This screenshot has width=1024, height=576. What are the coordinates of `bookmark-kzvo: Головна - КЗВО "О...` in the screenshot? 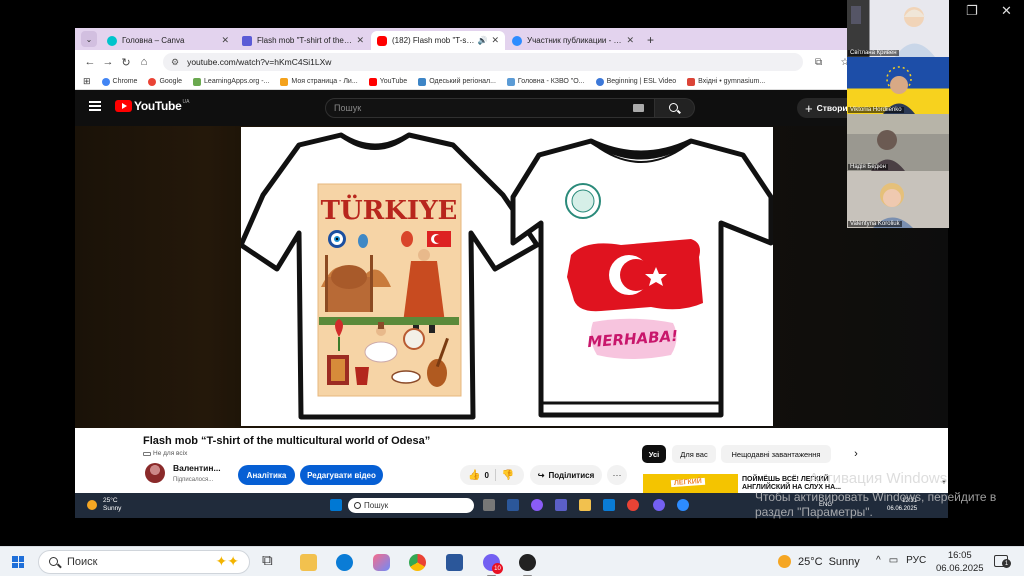 It's located at (545, 81).